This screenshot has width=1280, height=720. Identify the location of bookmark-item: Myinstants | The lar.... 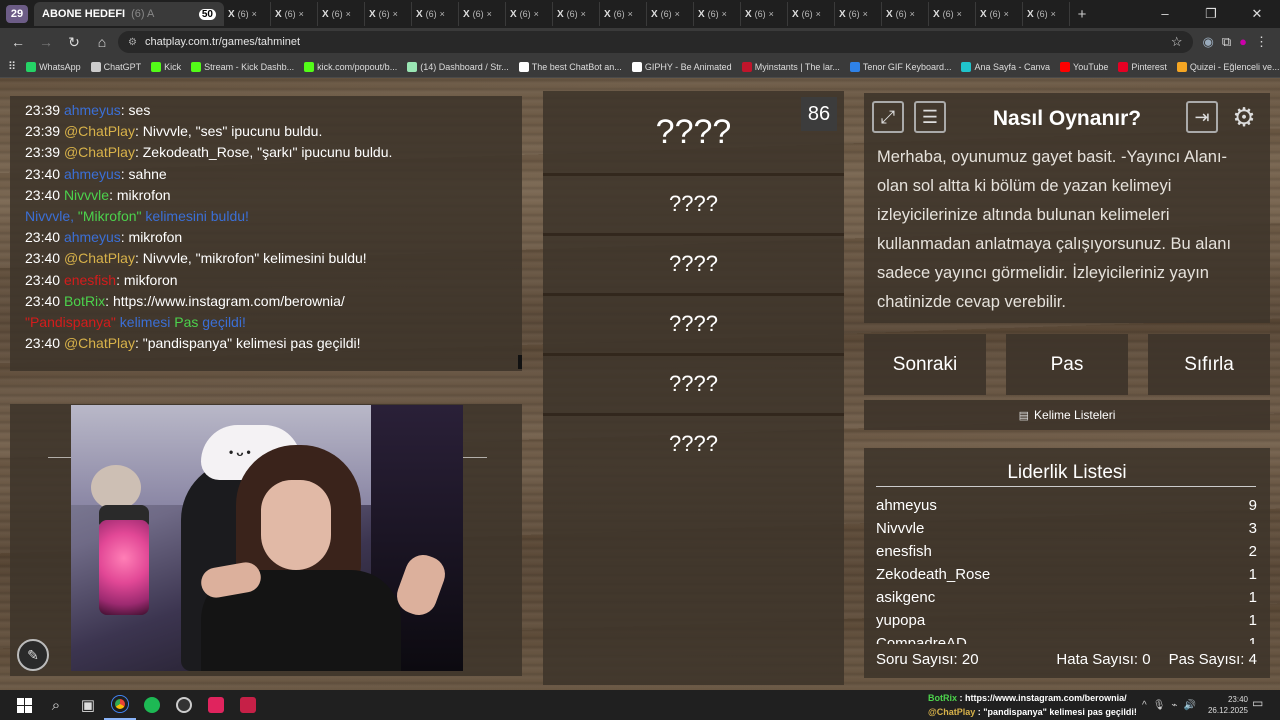
(790, 66).